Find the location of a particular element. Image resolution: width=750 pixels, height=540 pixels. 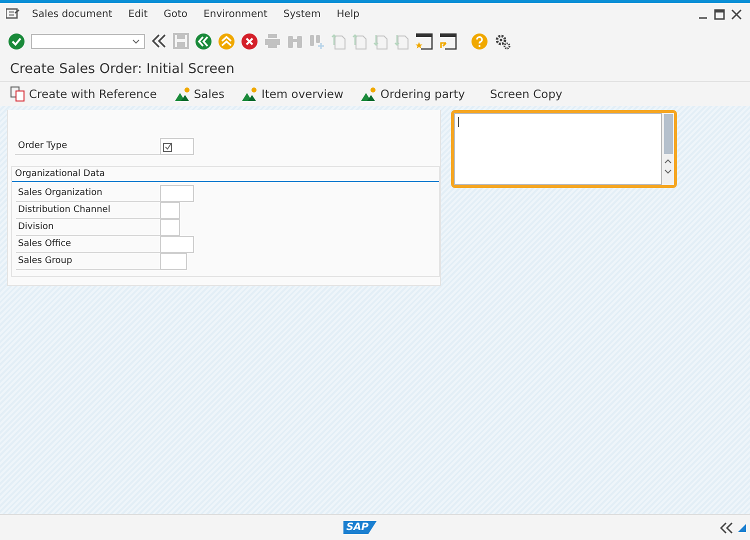

checkmark-icon is located at coordinates (16, 41).